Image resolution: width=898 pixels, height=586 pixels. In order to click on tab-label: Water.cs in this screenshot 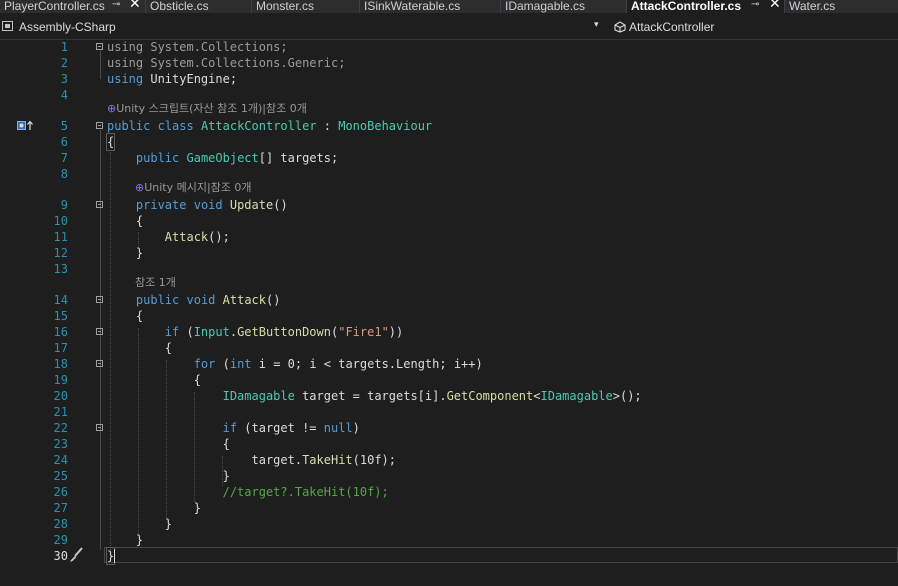, I will do `click(812, 6)`.